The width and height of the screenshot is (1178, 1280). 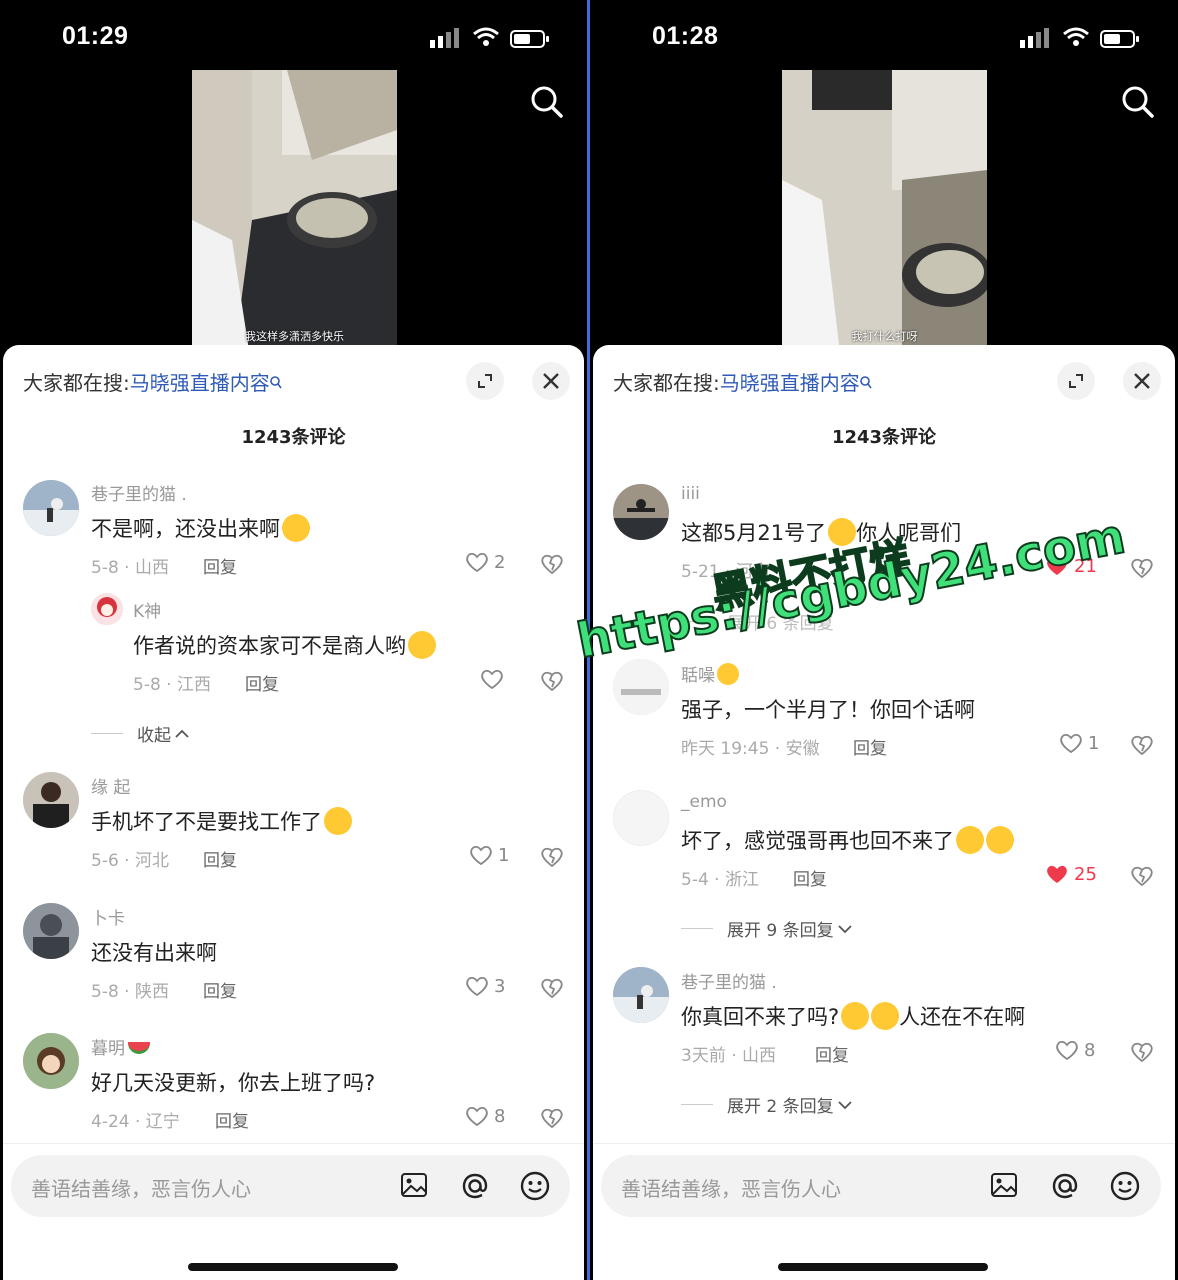 What do you see at coordinates (884, 220) in the screenshot?
I see `video-player: 我打什么打呀` at bounding box center [884, 220].